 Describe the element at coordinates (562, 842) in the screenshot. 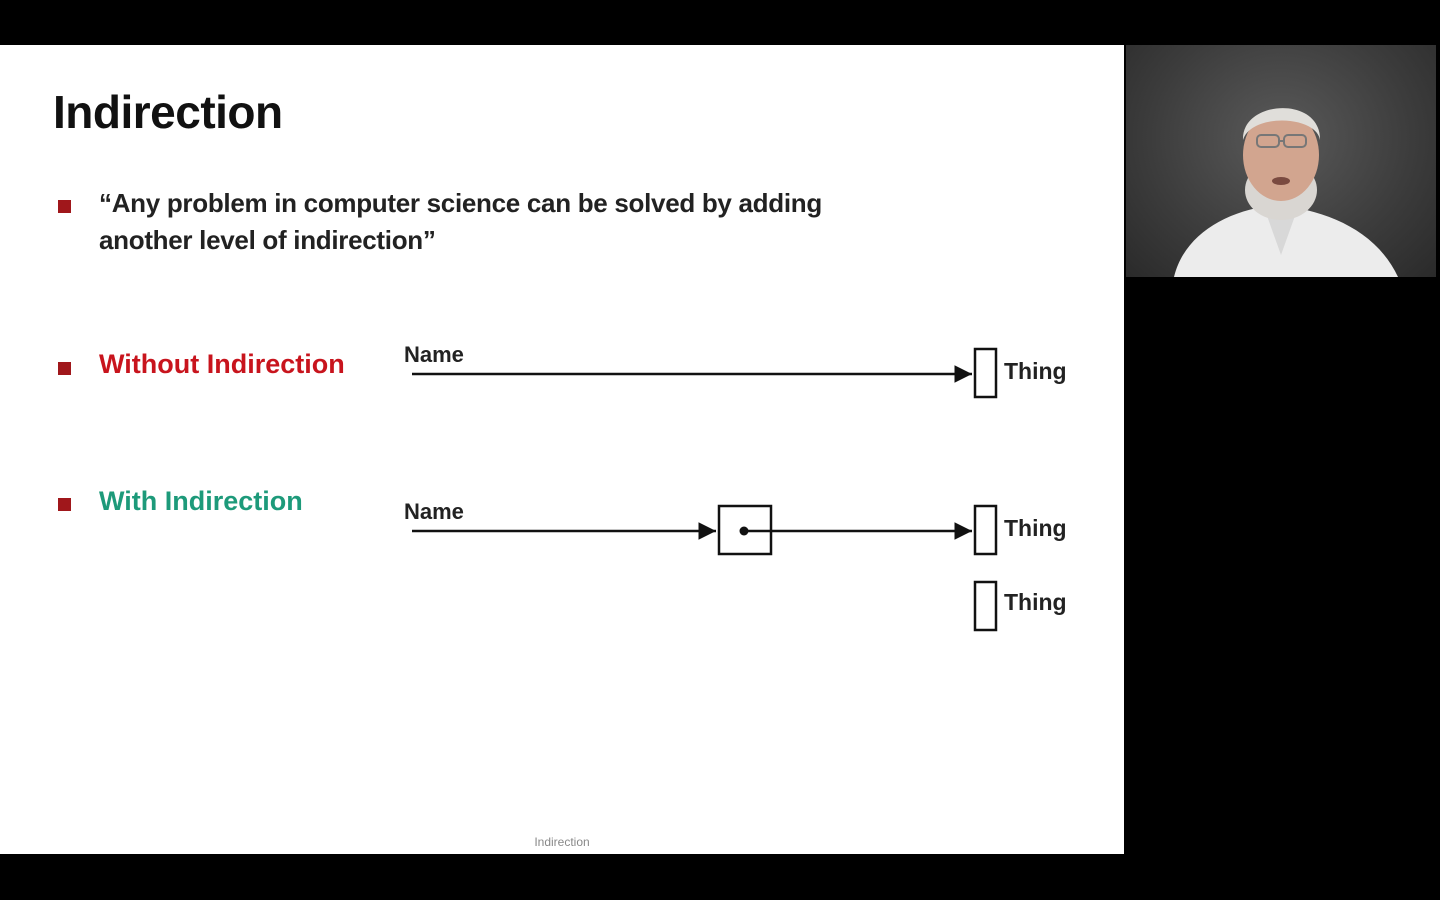

I see `slide-footer: Indirection` at that location.